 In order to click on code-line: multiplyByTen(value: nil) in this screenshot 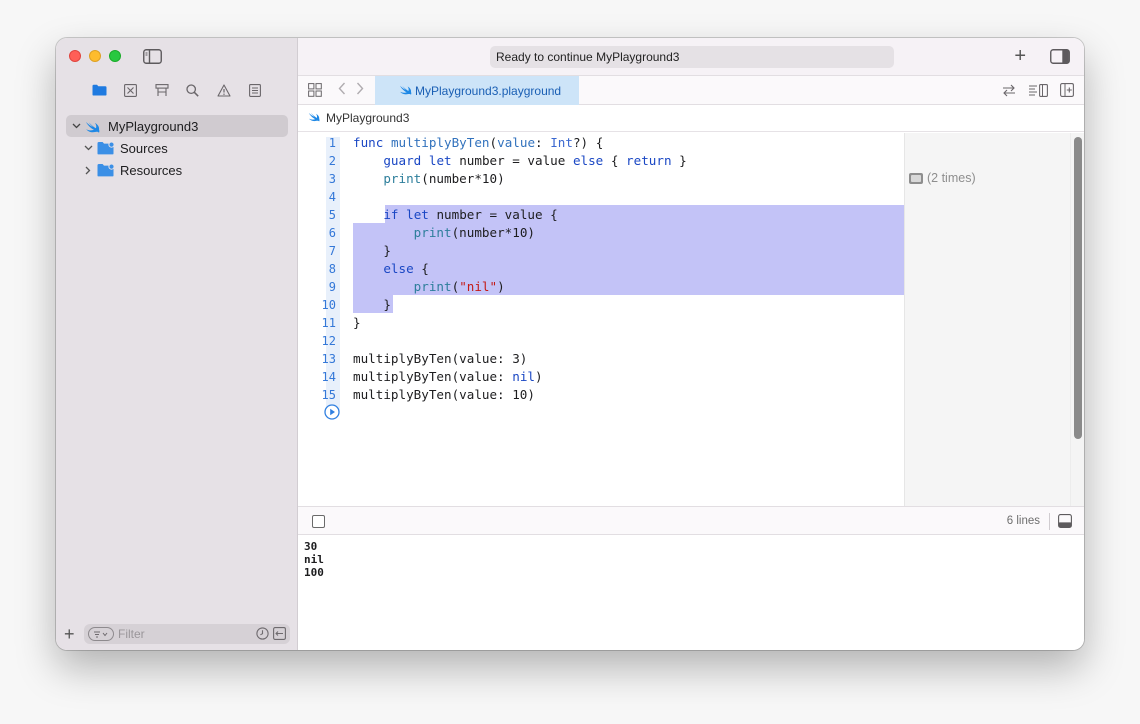, I will do `click(448, 376)`.